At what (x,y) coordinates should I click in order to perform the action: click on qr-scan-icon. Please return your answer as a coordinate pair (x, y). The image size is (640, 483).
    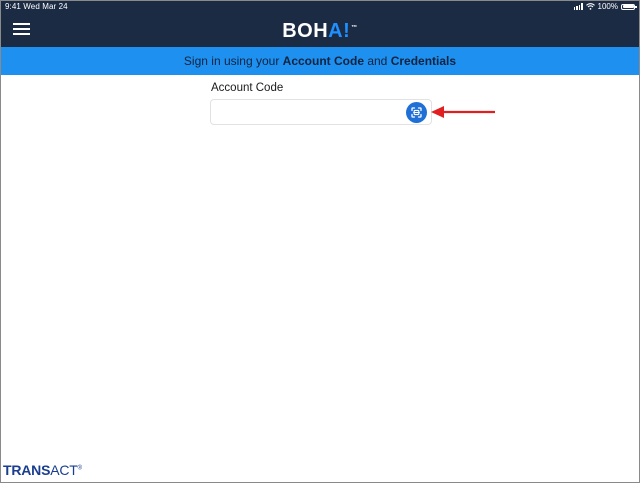
    Looking at the image, I should click on (416, 112).